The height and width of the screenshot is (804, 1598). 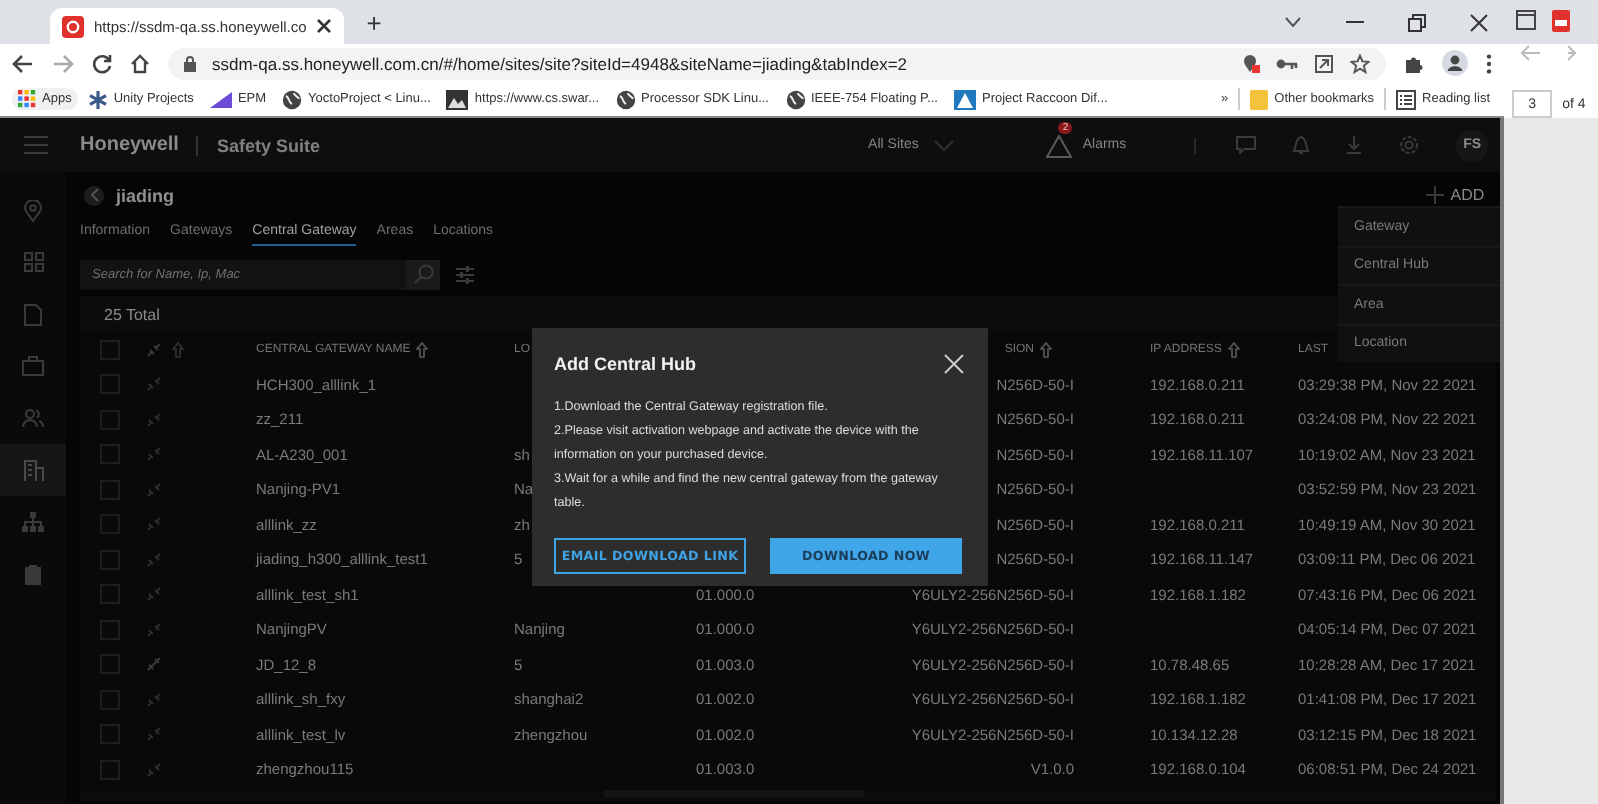 What do you see at coordinates (1259, 99) in the screenshot?
I see `folder-icon` at bounding box center [1259, 99].